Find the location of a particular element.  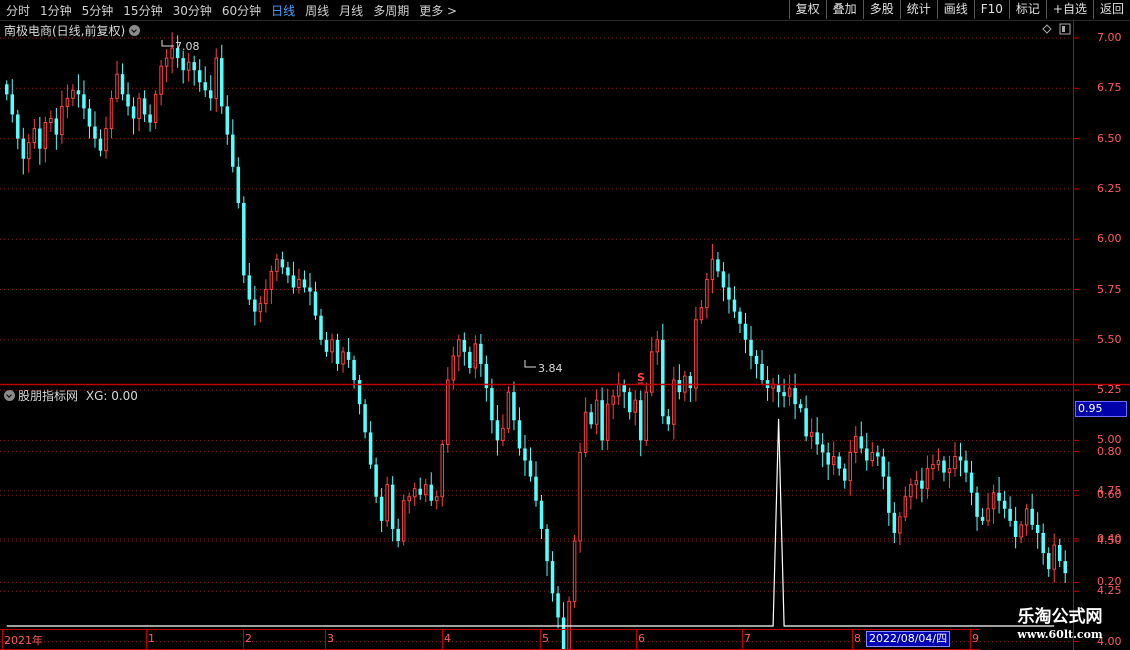

watermark-url: www.60lt.com is located at coordinates (1060, 634).